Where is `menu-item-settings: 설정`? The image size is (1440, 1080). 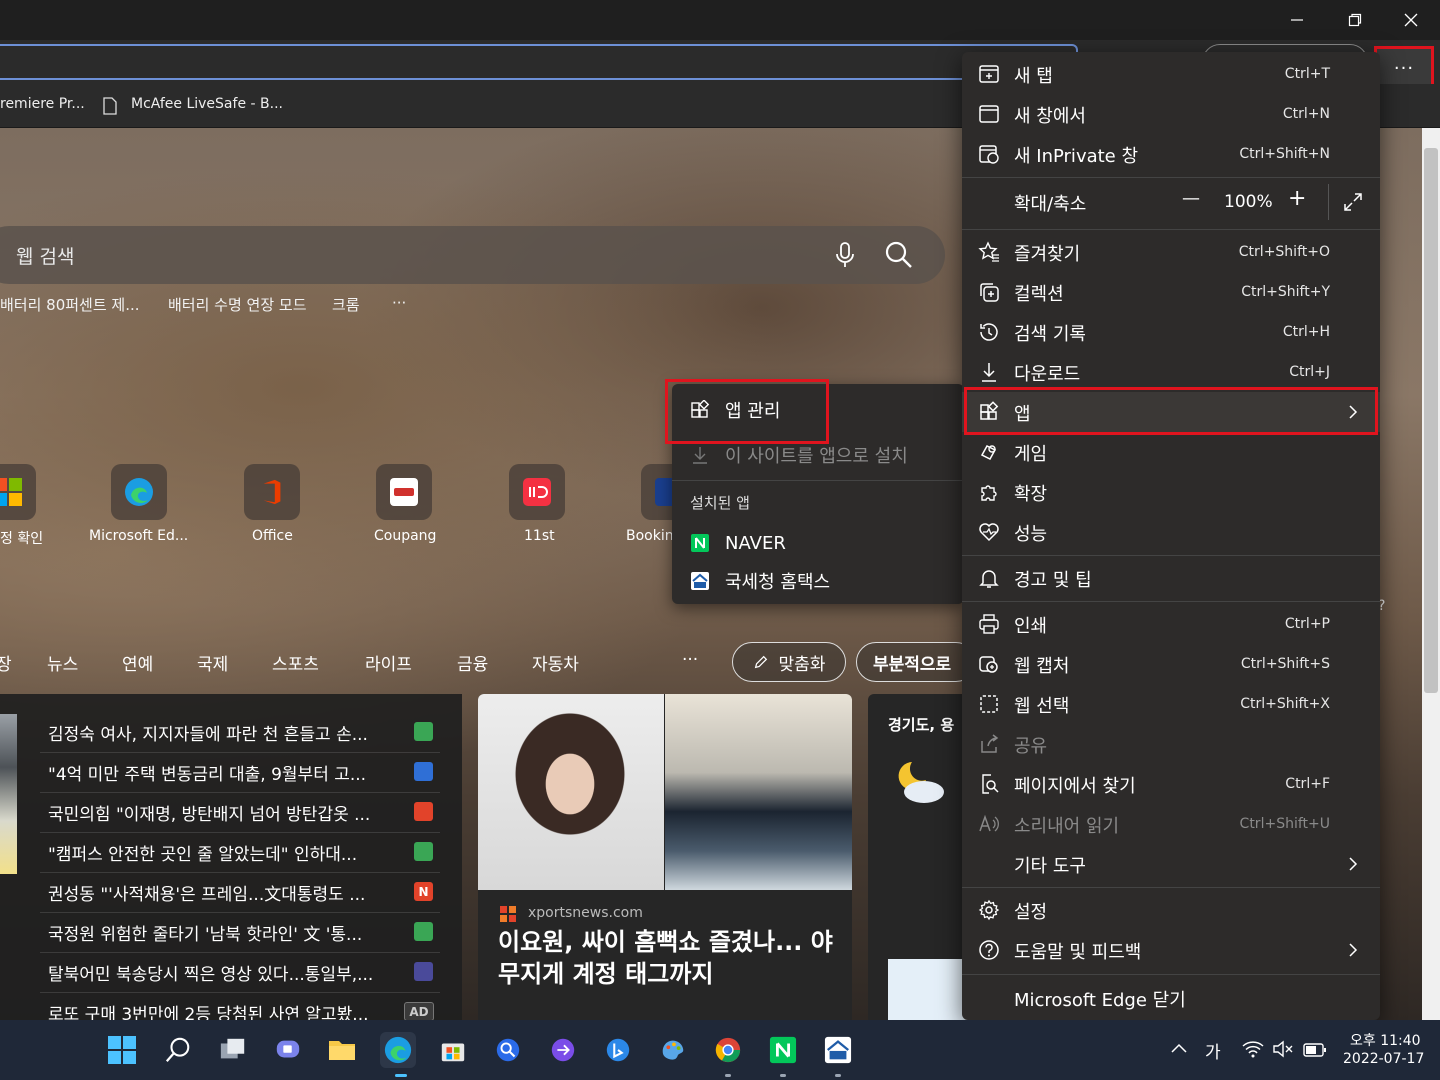
menu-item-settings: 설정 is located at coordinates (1171, 910).